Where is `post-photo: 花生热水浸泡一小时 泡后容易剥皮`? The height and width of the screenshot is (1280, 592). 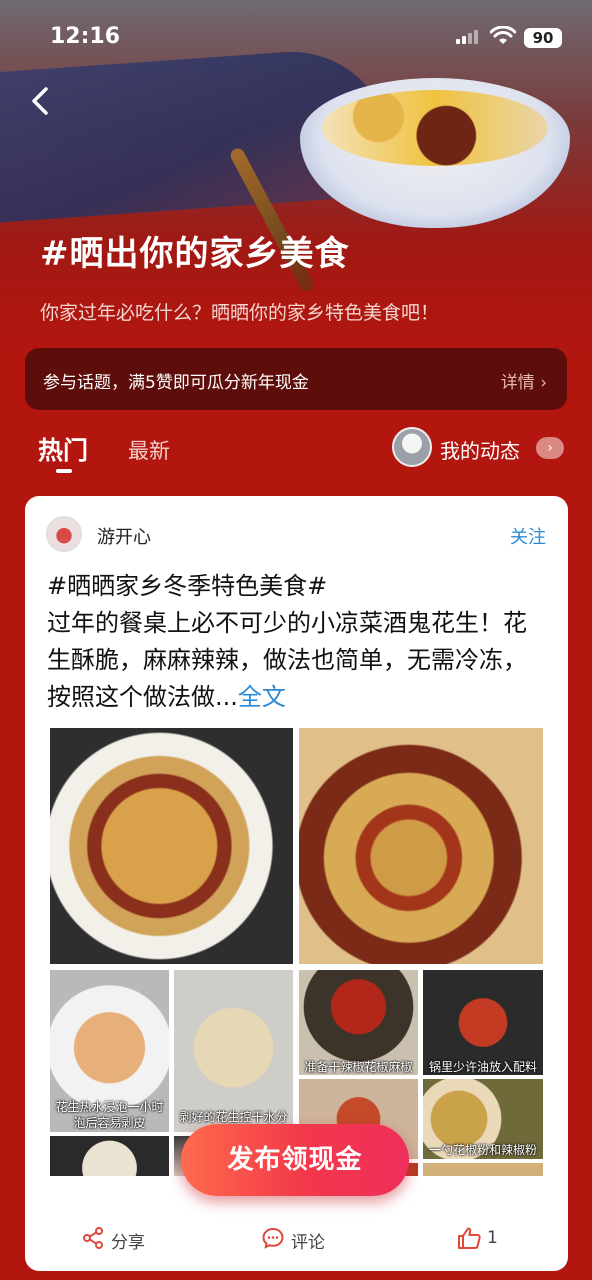
post-photo: 花生热水浸泡一小时 泡后容易剥皮 is located at coordinates (109, 1051).